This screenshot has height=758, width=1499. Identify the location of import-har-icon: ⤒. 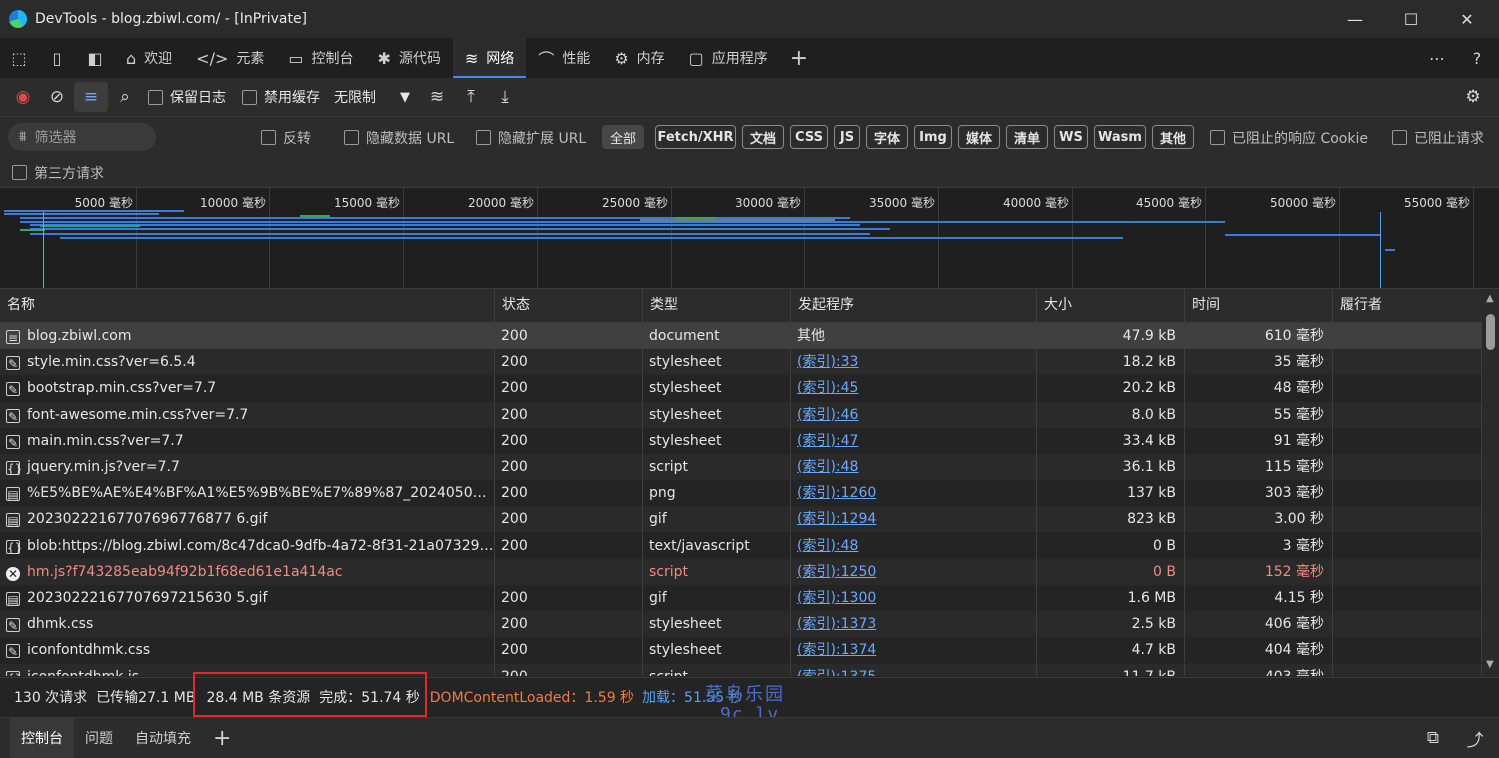
(471, 97).